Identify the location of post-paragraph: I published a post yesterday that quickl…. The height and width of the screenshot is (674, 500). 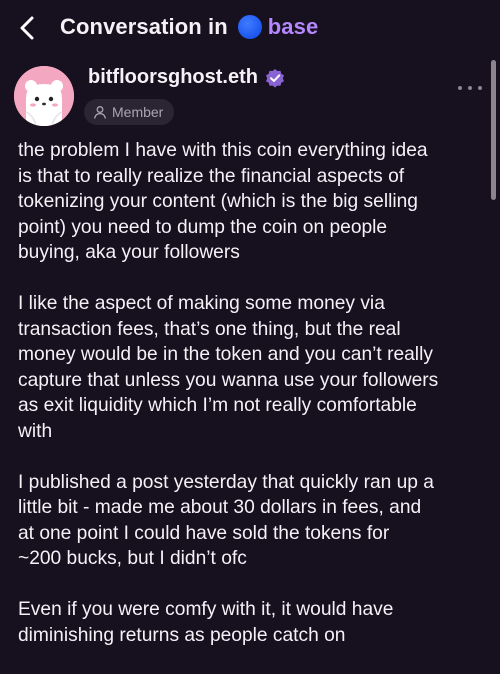
(226, 520).